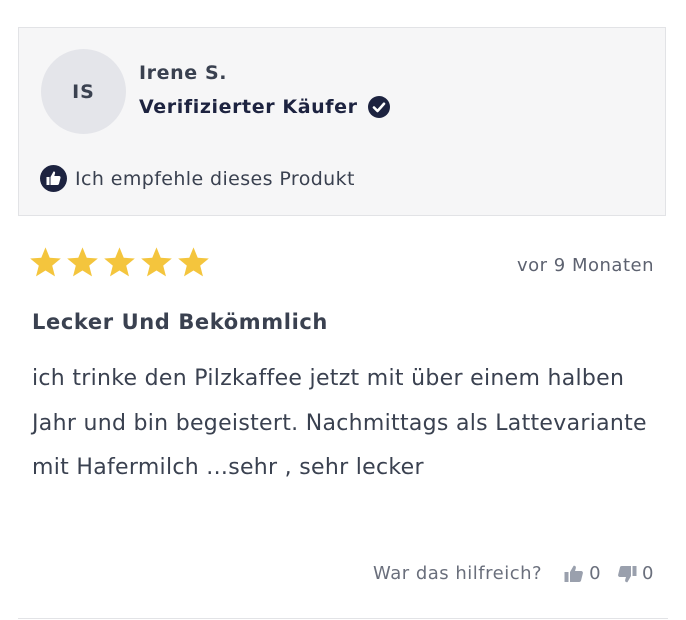  I want to click on divider, so click(343, 618).